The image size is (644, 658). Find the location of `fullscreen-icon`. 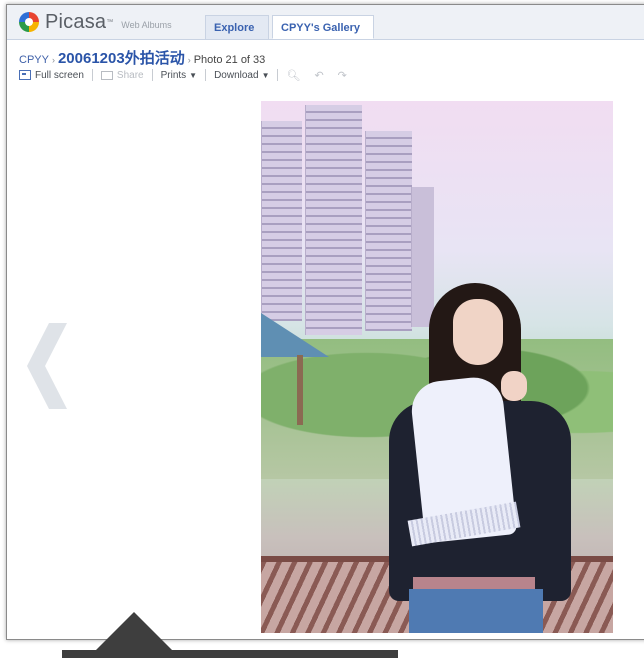

fullscreen-icon is located at coordinates (25, 75).